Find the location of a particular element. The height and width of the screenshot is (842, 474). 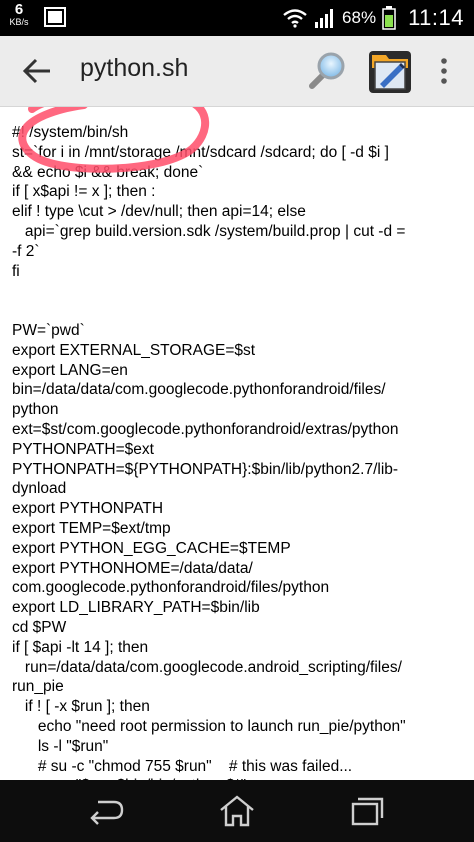

code-line: export EXTERNAL_STORAGE=$st is located at coordinates (134, 350).